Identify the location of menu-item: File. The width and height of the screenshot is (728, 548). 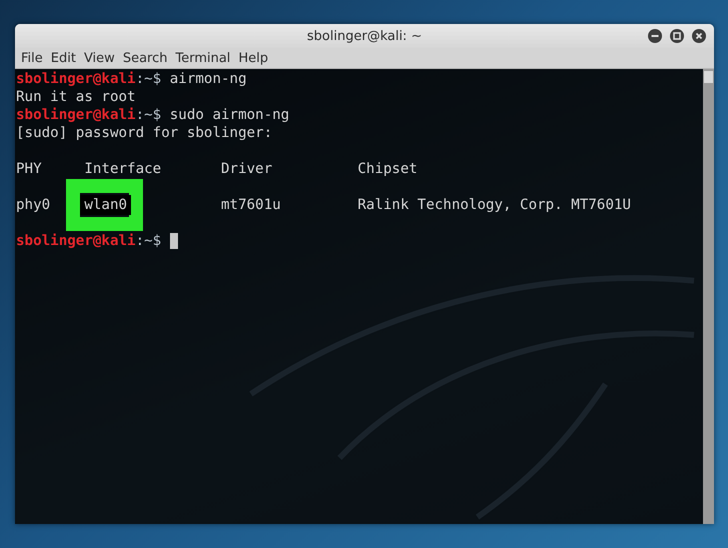
(32, 58).